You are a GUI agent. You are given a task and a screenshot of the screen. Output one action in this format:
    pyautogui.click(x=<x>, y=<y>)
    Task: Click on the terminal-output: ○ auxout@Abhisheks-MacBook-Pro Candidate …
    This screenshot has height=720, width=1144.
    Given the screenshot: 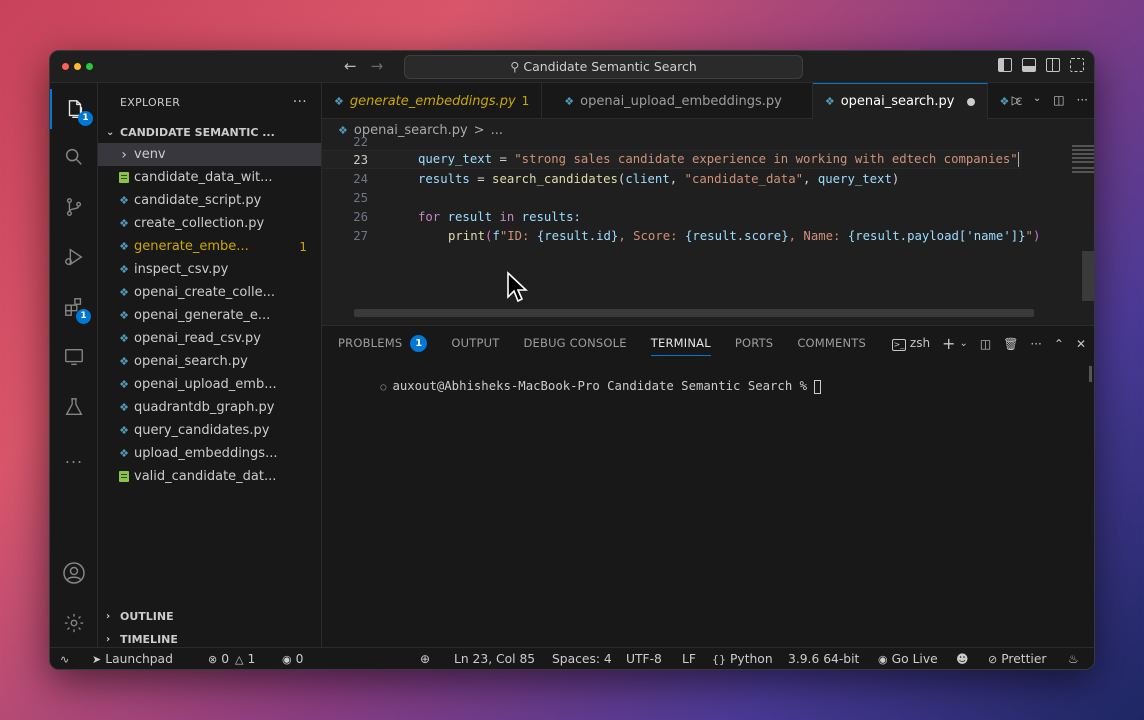 What is the action you would take?
    pyautogui.click(x=579, y=386)
    